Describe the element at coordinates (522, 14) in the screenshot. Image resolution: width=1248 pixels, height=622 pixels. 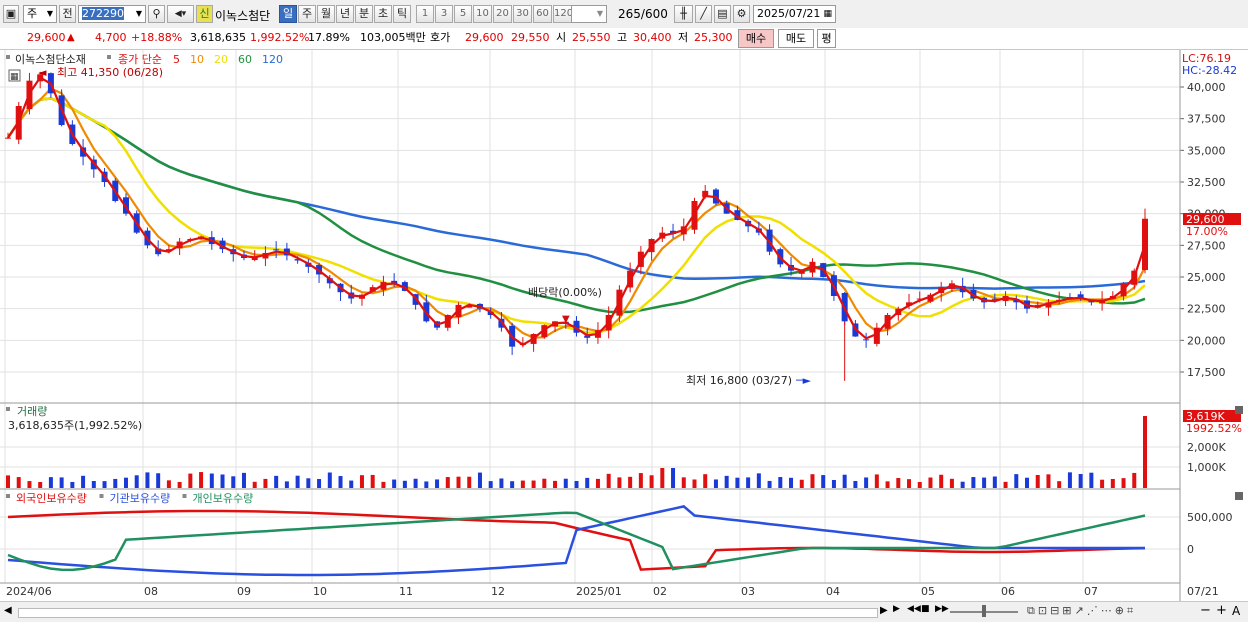
I see `minute-step-tab: 30` at that location.